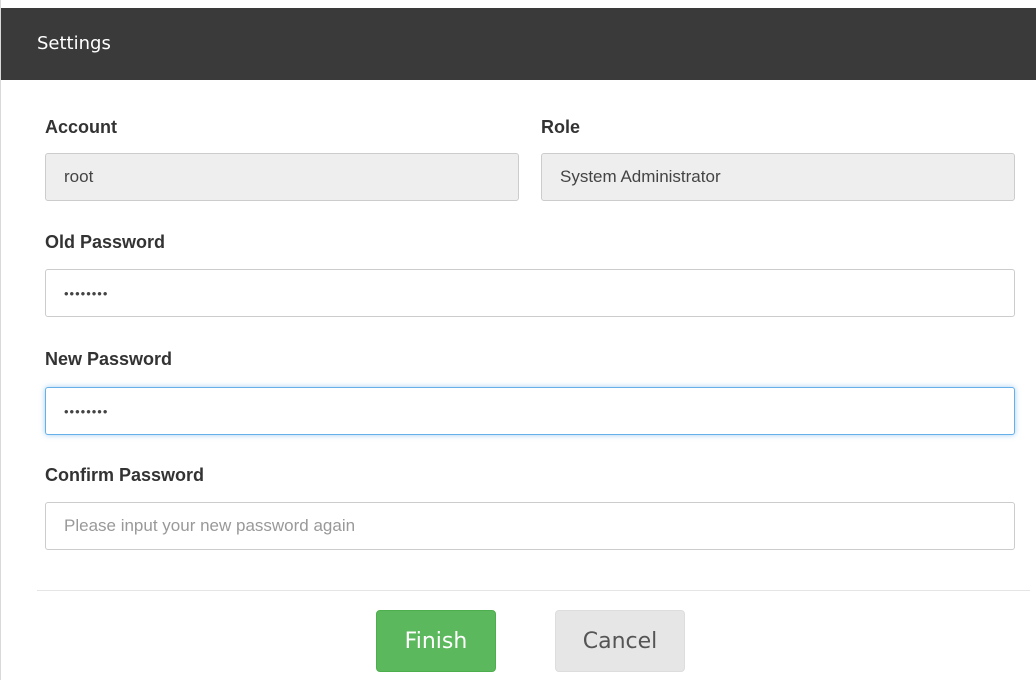  Describe the element at coordinates (530, 293) in the screenshot. I see `old-password-field` at that location.